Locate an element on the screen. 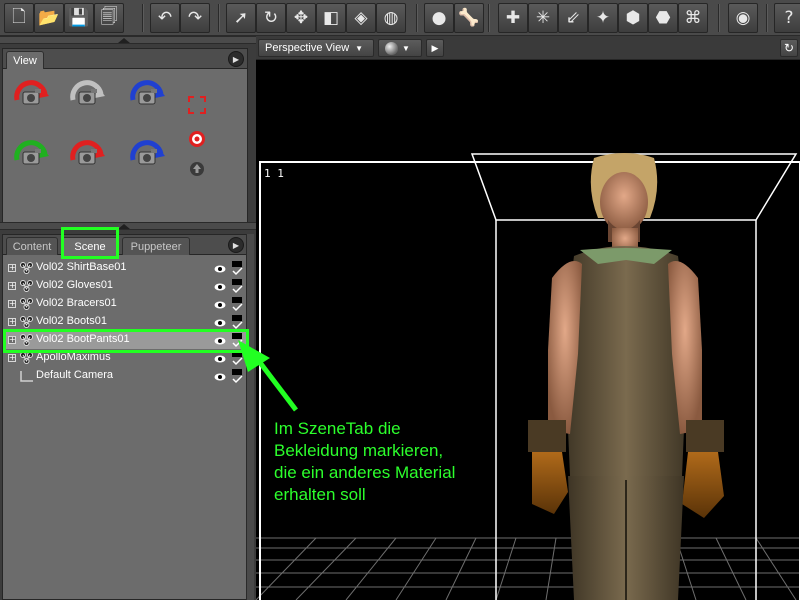 The height and width of the screenshot is (600, 800). new-file-icon: 🗋 is located at coordinates (19, 18).